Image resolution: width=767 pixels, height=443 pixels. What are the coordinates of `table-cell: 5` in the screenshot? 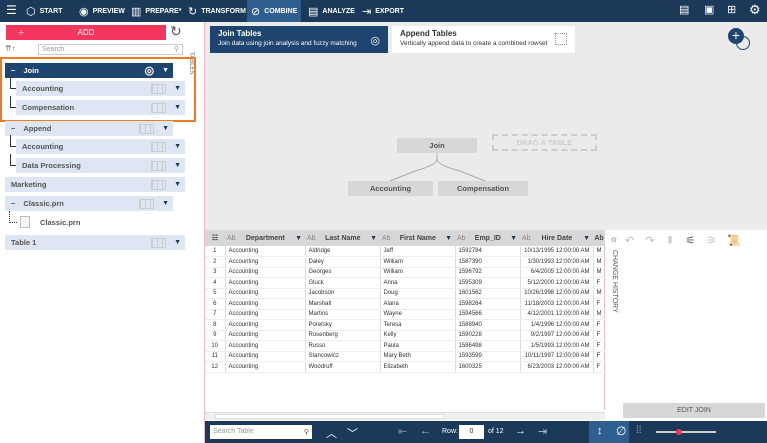 It's located at (215, 293).